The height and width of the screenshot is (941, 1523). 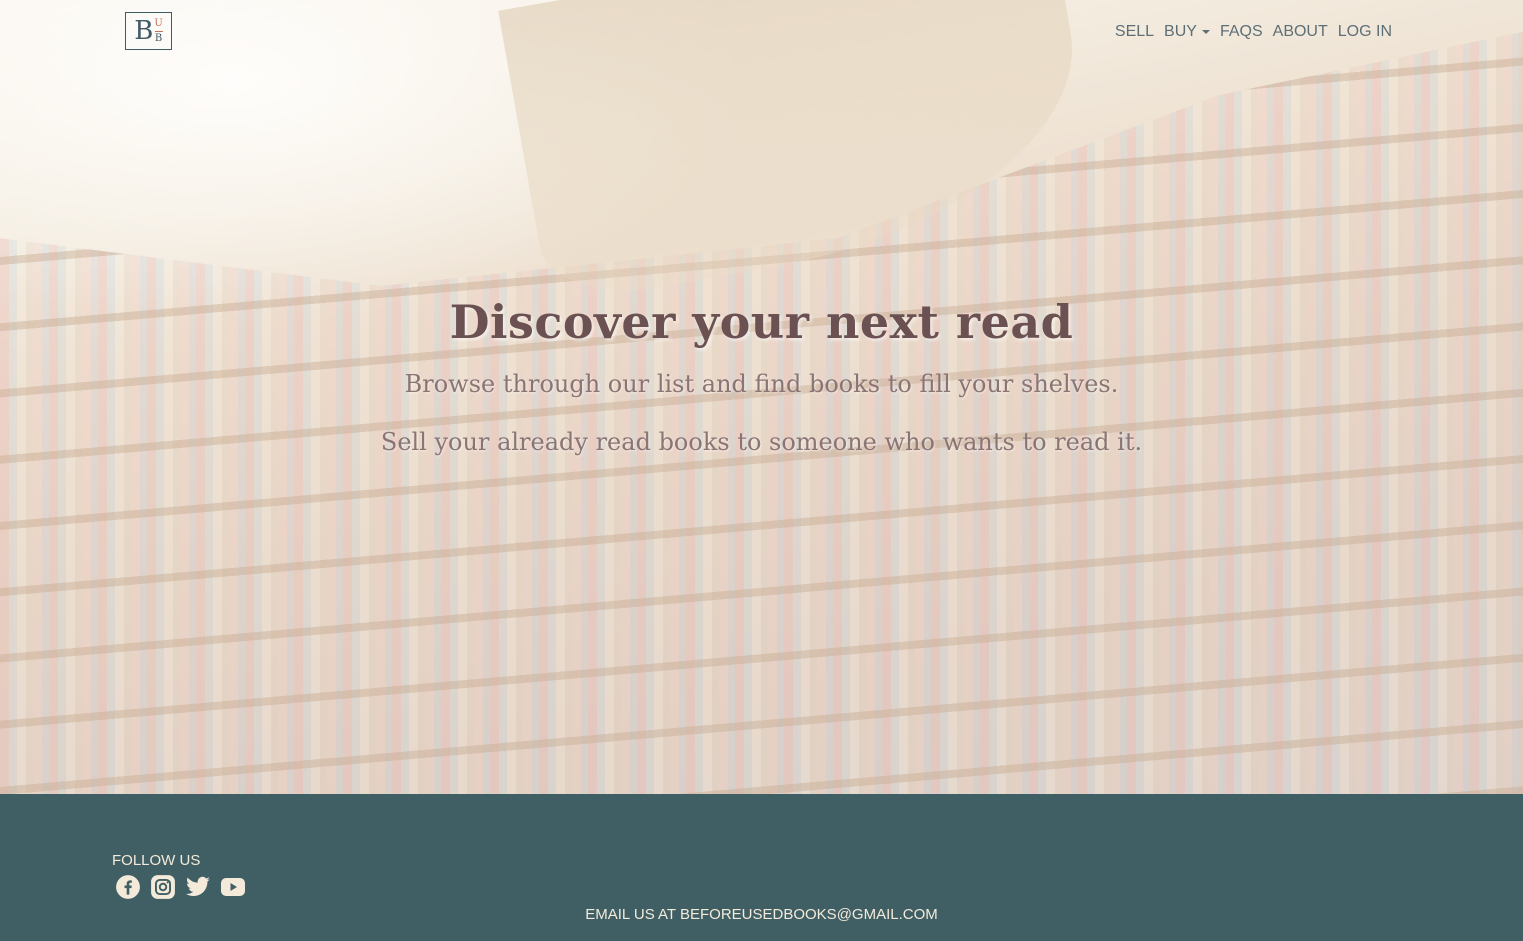 What do you see at coordinates (198, 887) in the screenshot?
I see `twitter-icon` at bounding box center [198, 887].